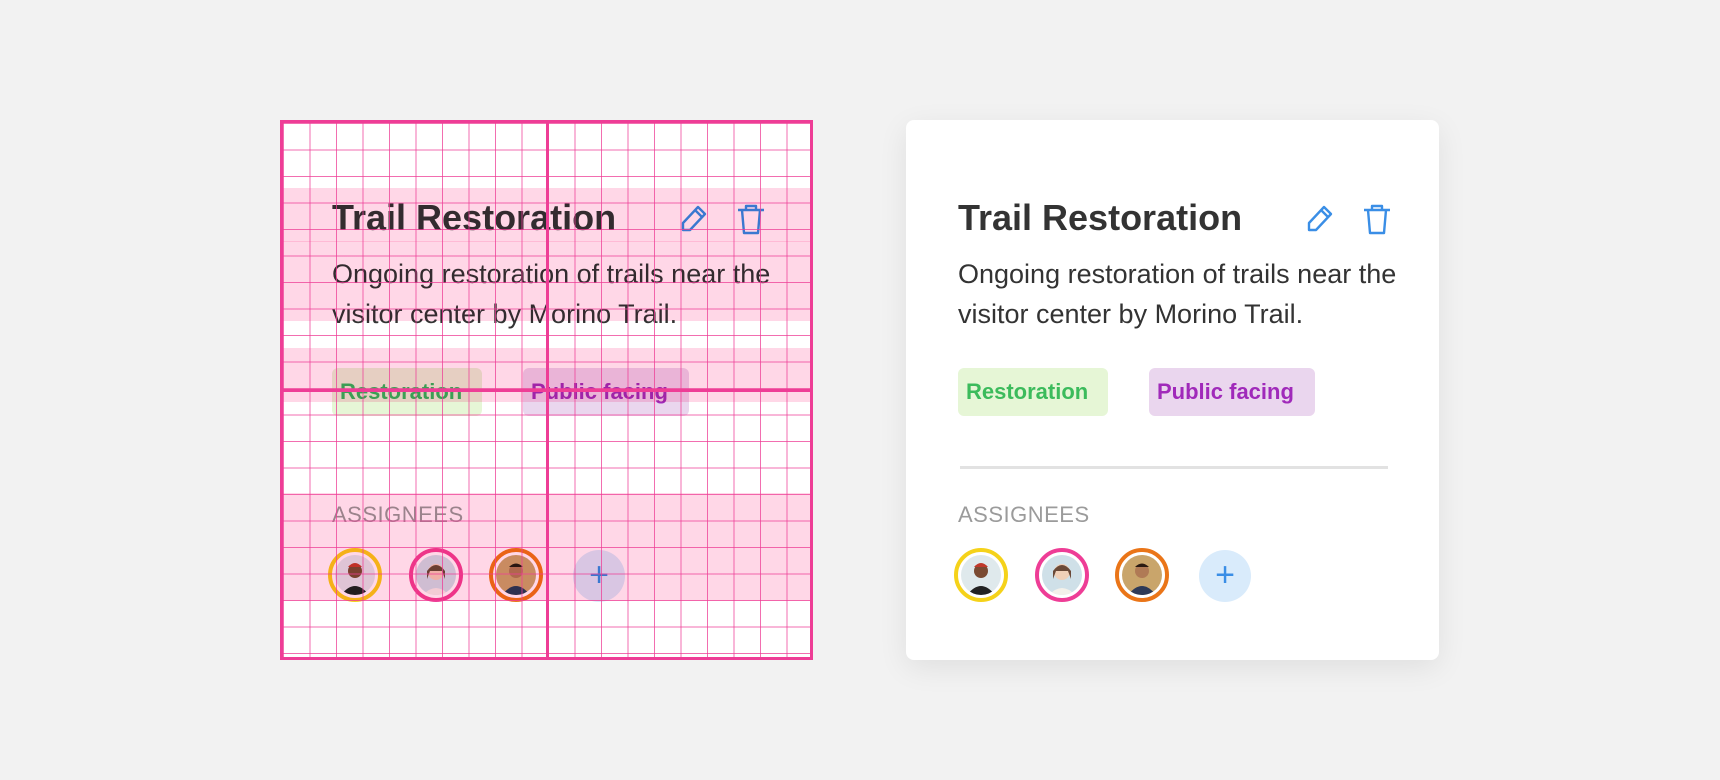 The height and width of the screenshot is (780, 1720). Describe the element at coordinates (1174, 467) in the screenshot. I see `divider` at that location.